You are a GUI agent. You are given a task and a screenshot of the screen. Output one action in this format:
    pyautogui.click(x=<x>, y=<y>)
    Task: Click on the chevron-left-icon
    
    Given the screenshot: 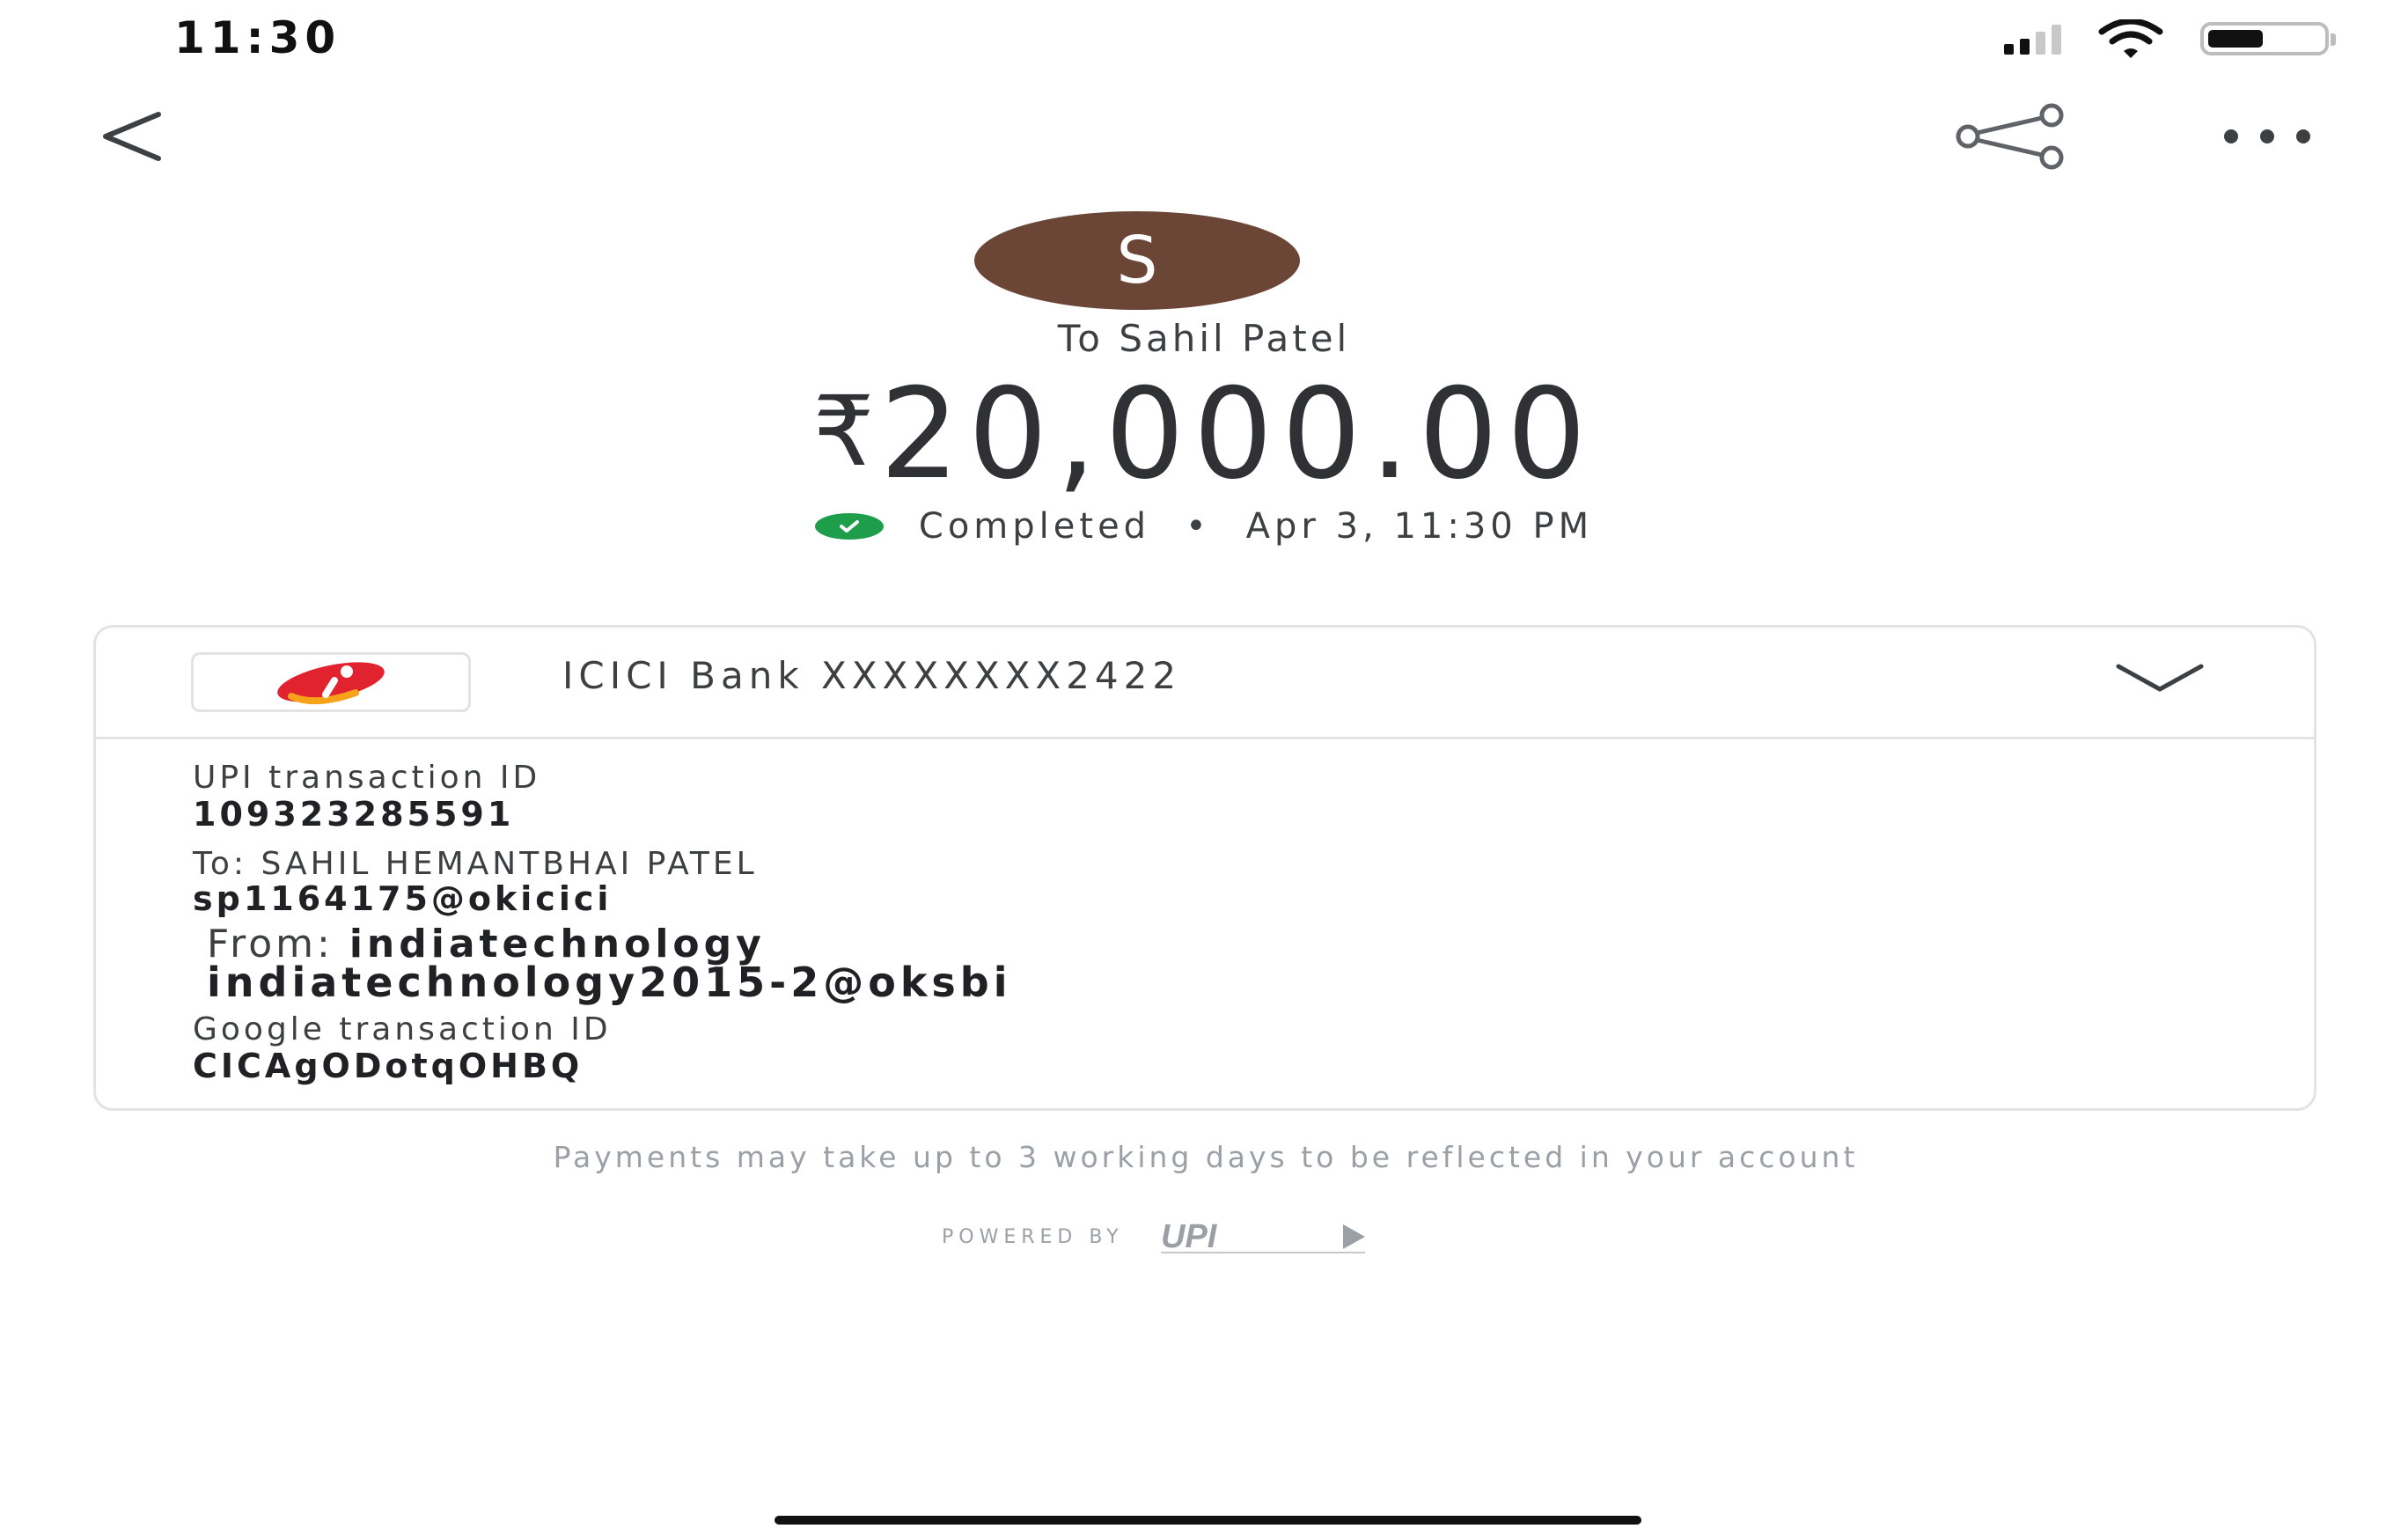 What is the action you would take?
    pyautogui.click(x=132, y=136)
    